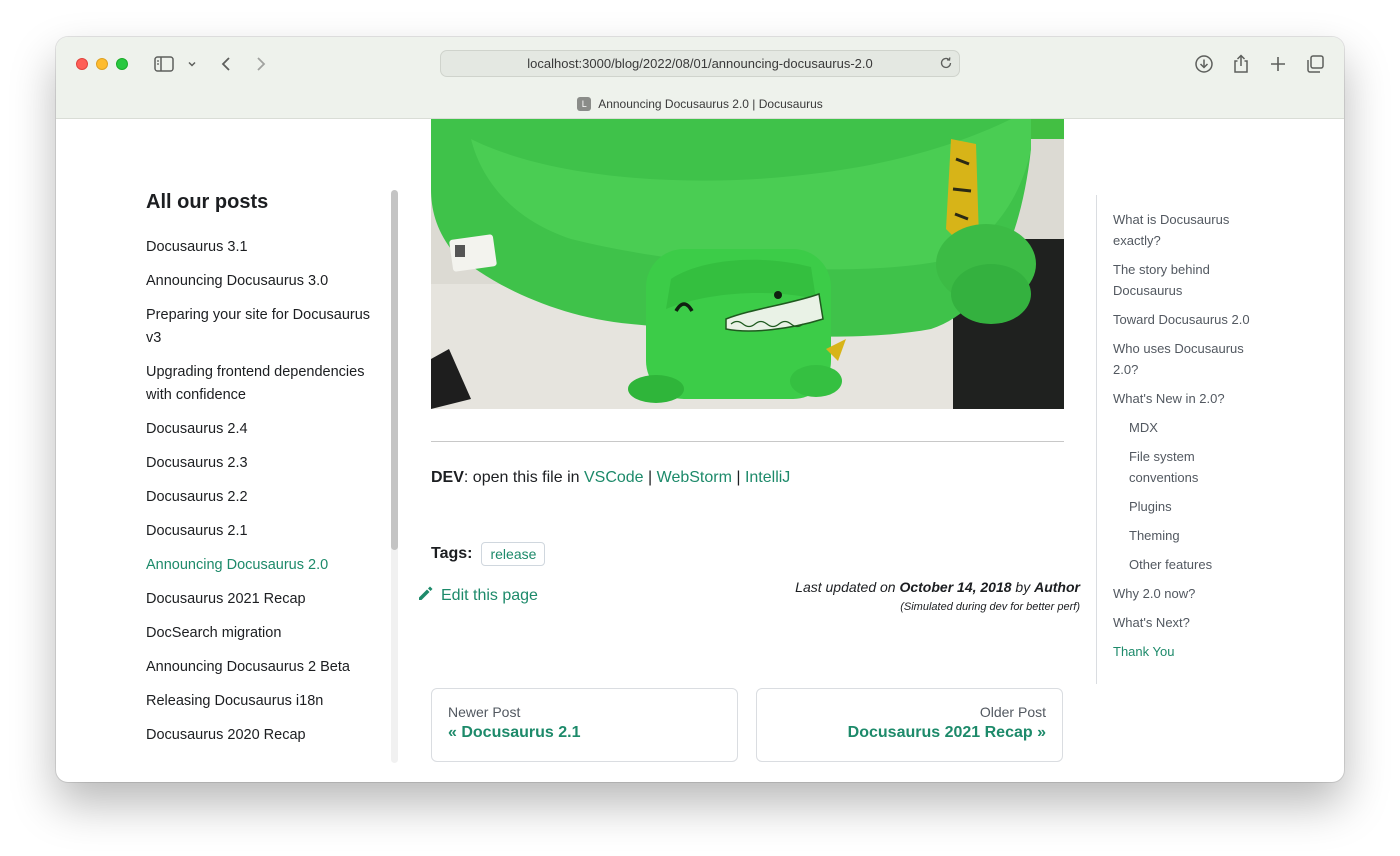 This screenshot has width=1400, height=856. What do you see at coordinates (261, 64) in the screenshot?
I see `forward-arrow-icon` at bounding box center [261, 64].